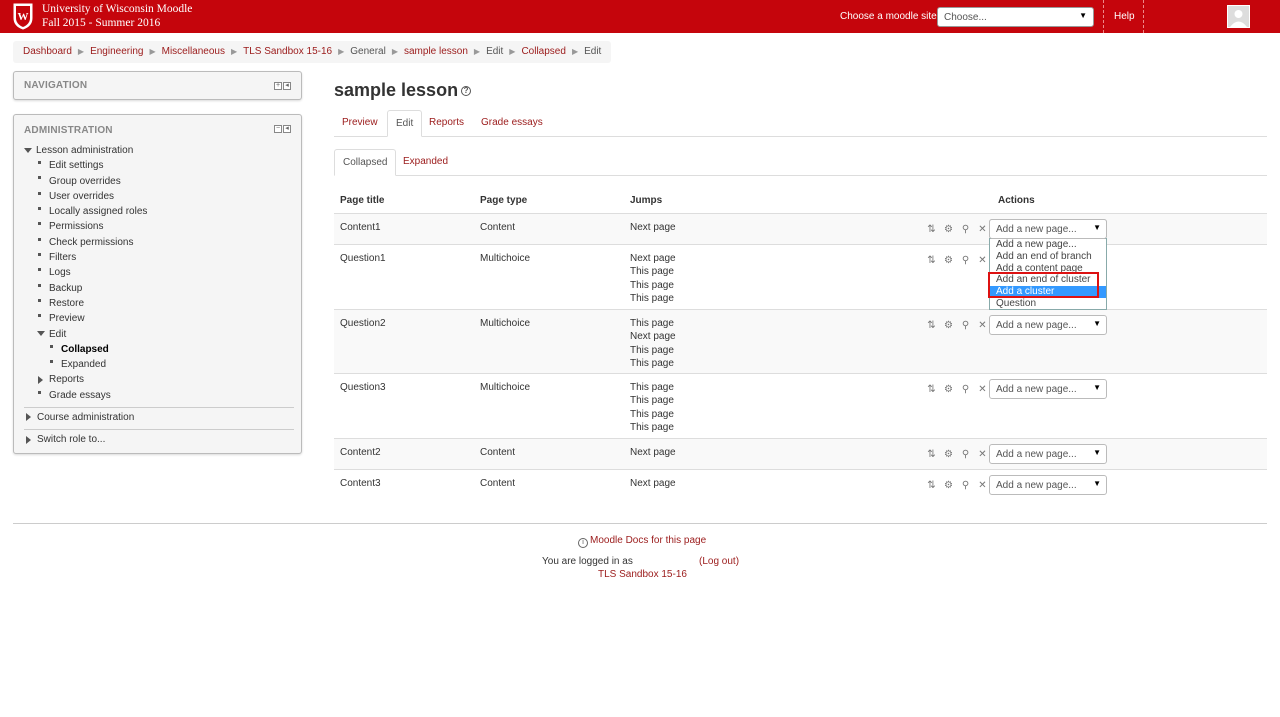 This screenshot has height=717, width=1280. I want to click on tree-label: Permissions, so click(76, 227).